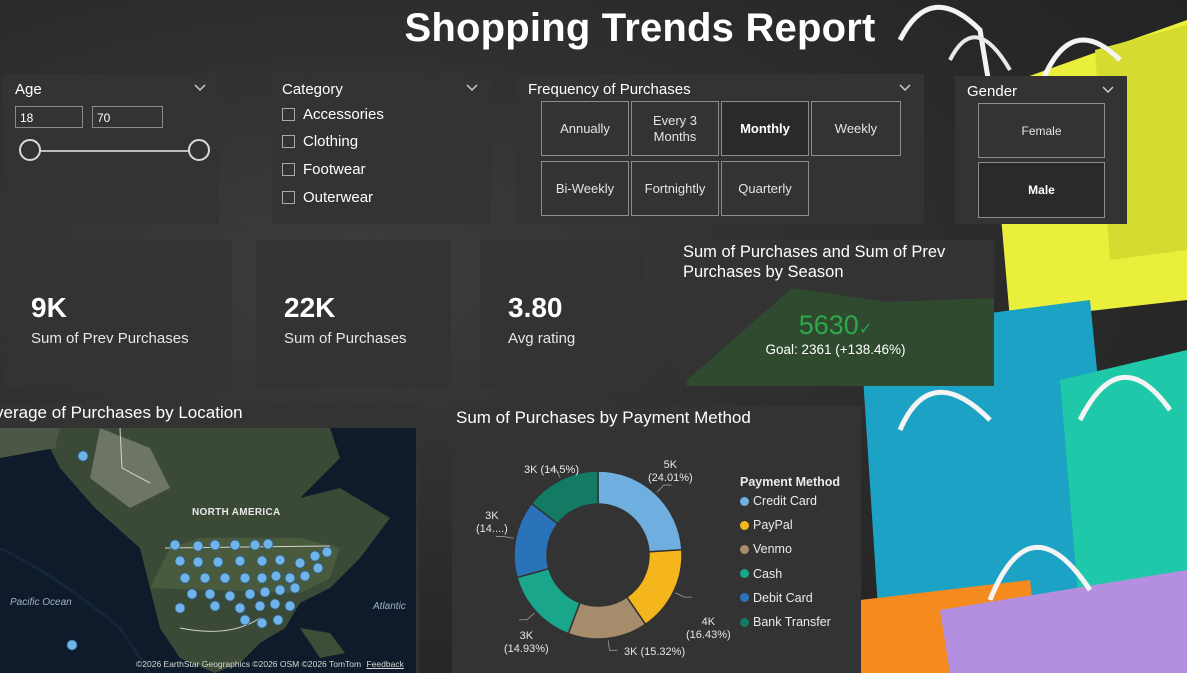 This screenshot has width=1187, height=673. What do you see at coordinates (585, 188) in the screenshot?
I see `frequency-tile-bi-weekly: Bi-Weekly` at bounding box center [585, 188].